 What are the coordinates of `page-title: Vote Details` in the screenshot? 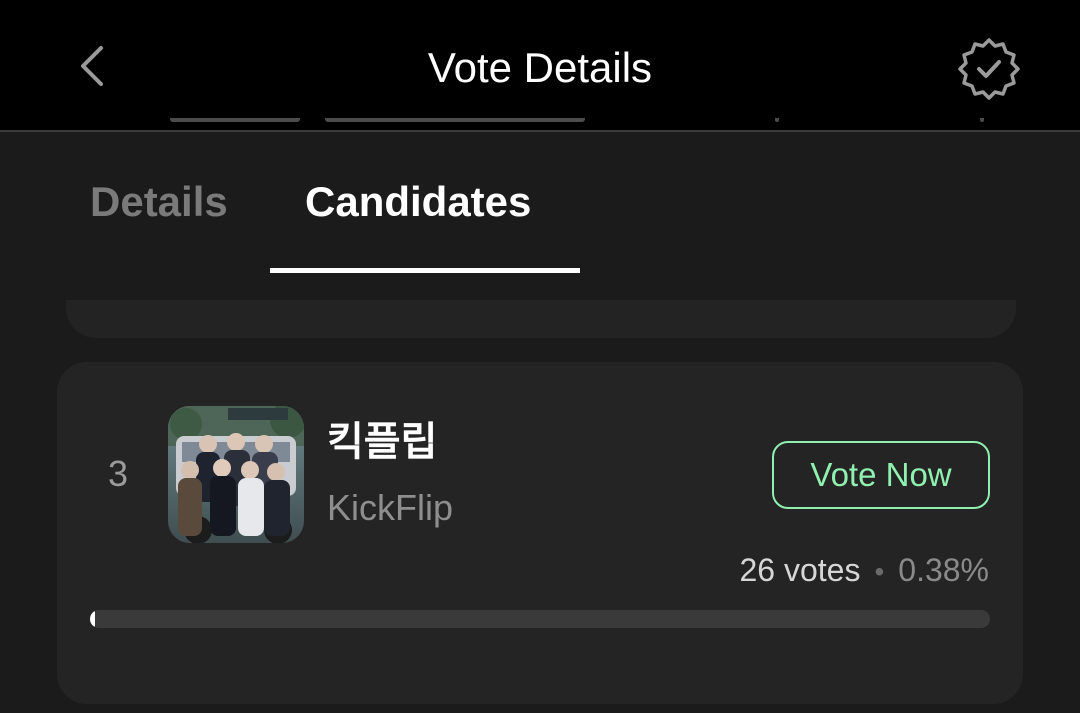 It's located at (540, 67).